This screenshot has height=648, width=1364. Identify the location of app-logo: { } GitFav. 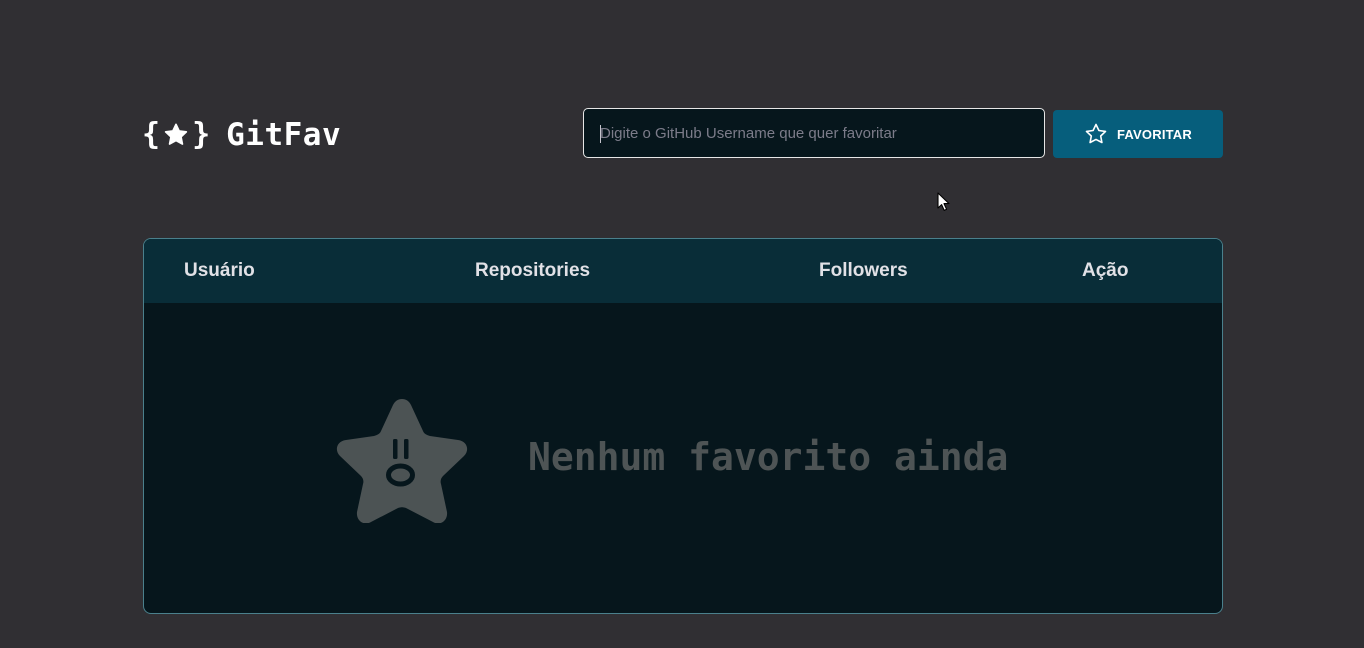
(241, 135).